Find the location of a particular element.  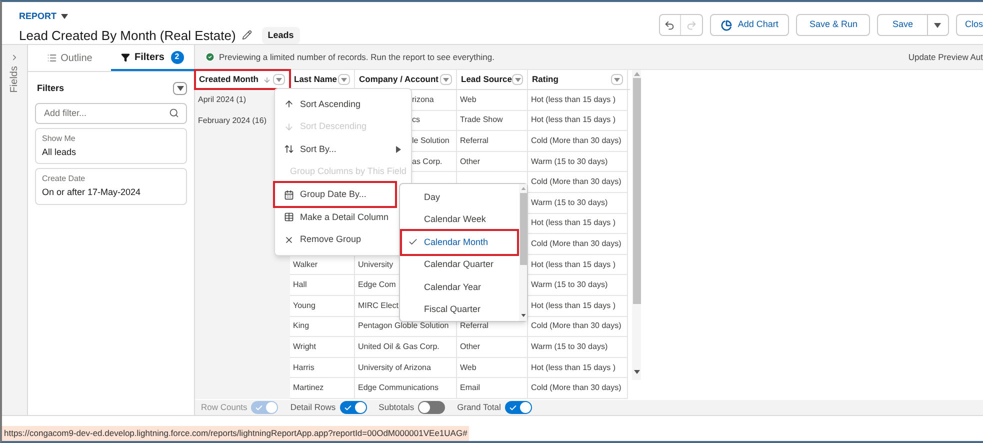

filter-icon is located at coordinates (125, 57).